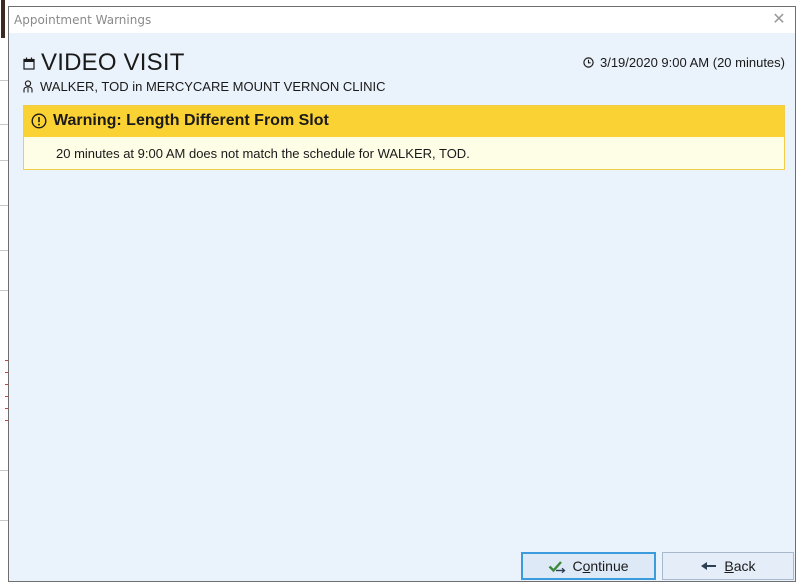 The width and height of the screenshot is (799, 585). Describe the element at coordinates (692, 62) in the screenshot. I see `datetime-text: 3/19/2020 9:00 AM (20 minutes)` at that location.